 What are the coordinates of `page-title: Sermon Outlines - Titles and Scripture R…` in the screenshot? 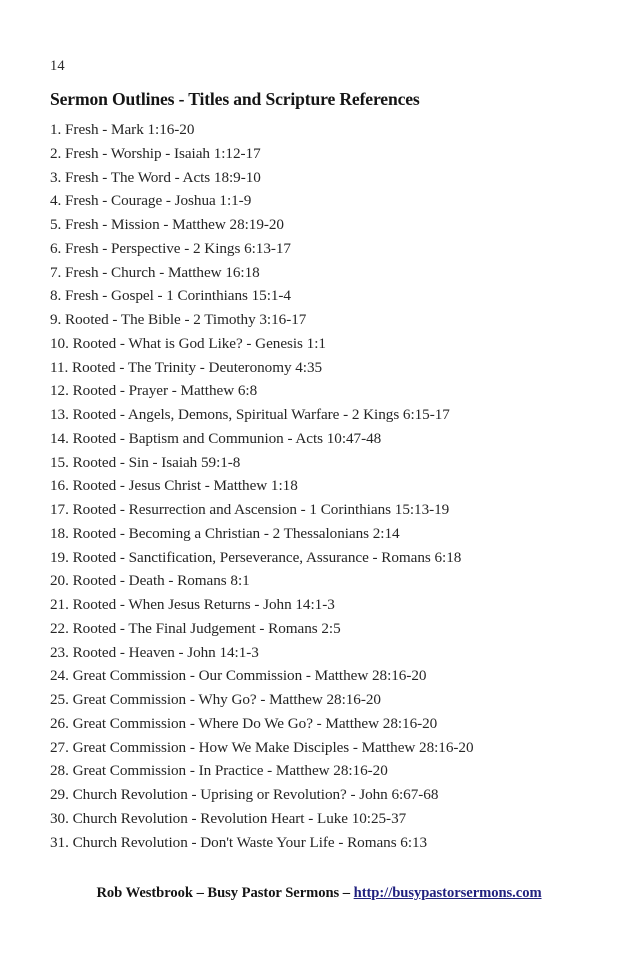 It's located at (235, 99).